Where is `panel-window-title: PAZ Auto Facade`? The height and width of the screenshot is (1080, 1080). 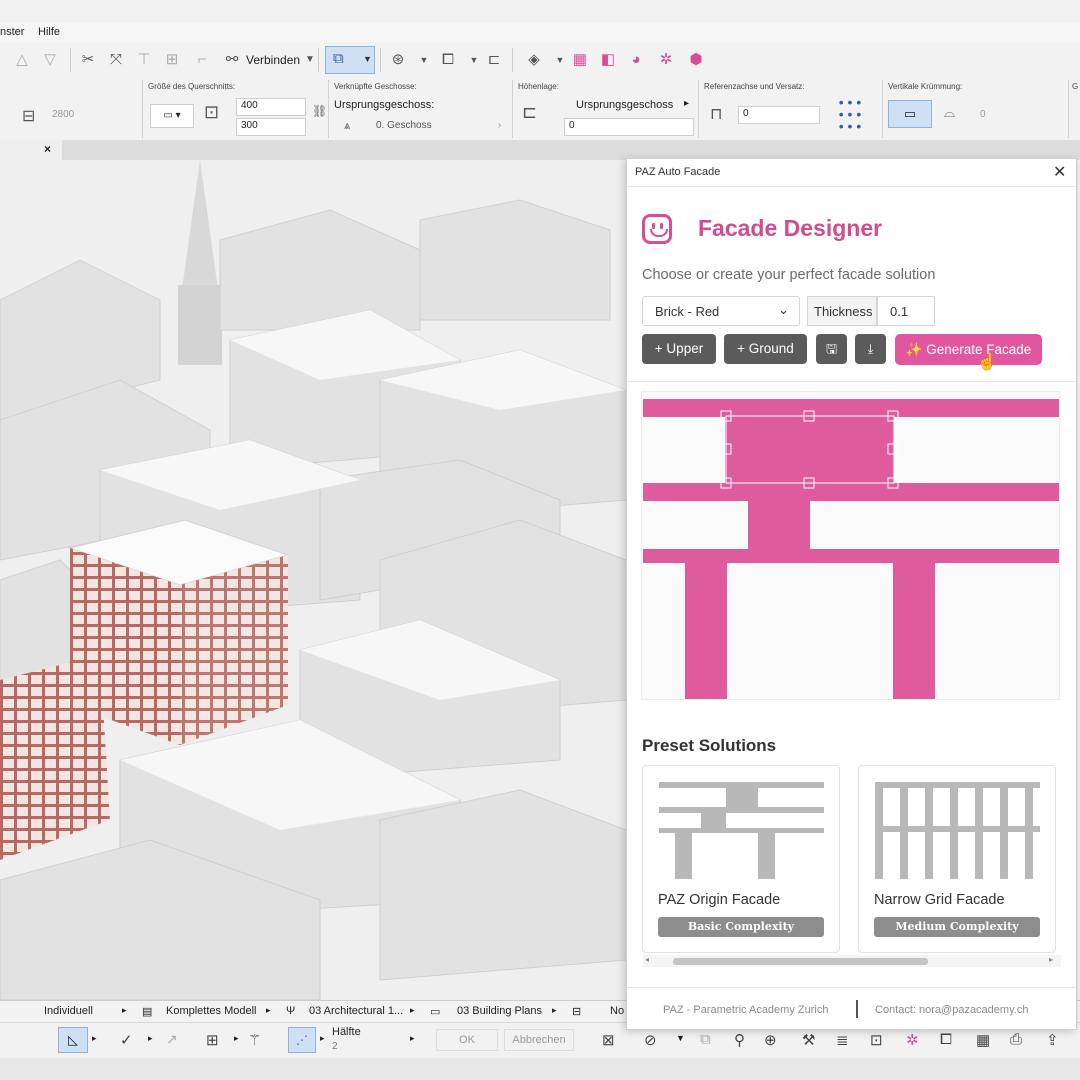
panel-window-title: PAZ Auto Facade is located at coordinates (678, 172).